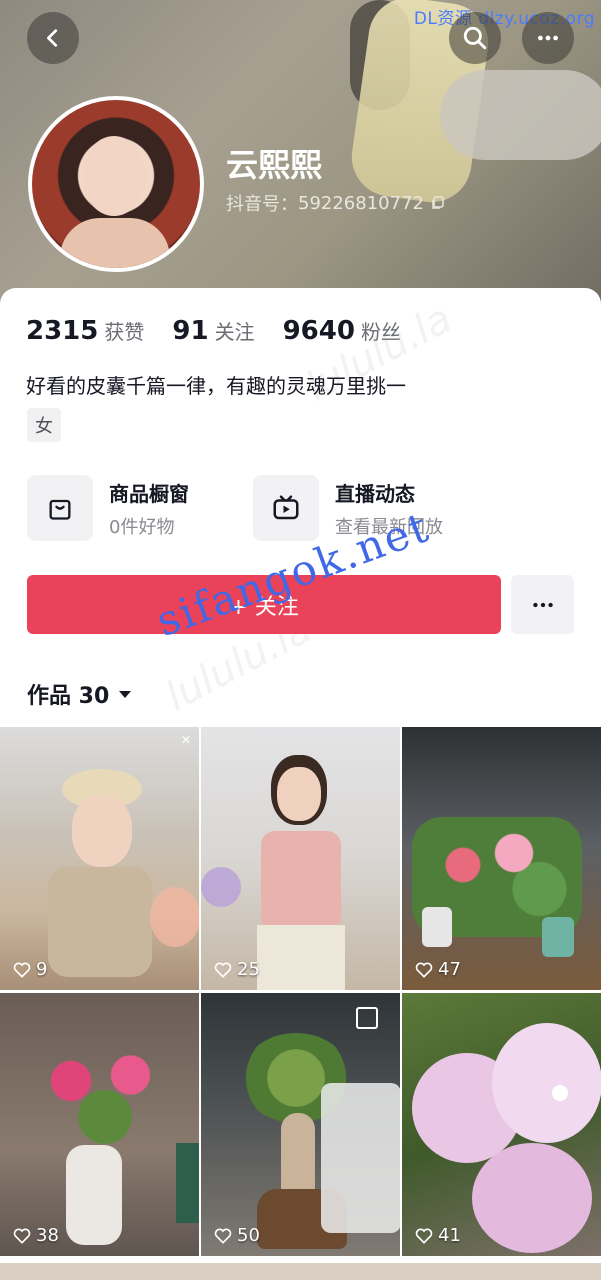 The image size is (601, 1280). I want to click on like-count: 47, so click(437, 969).